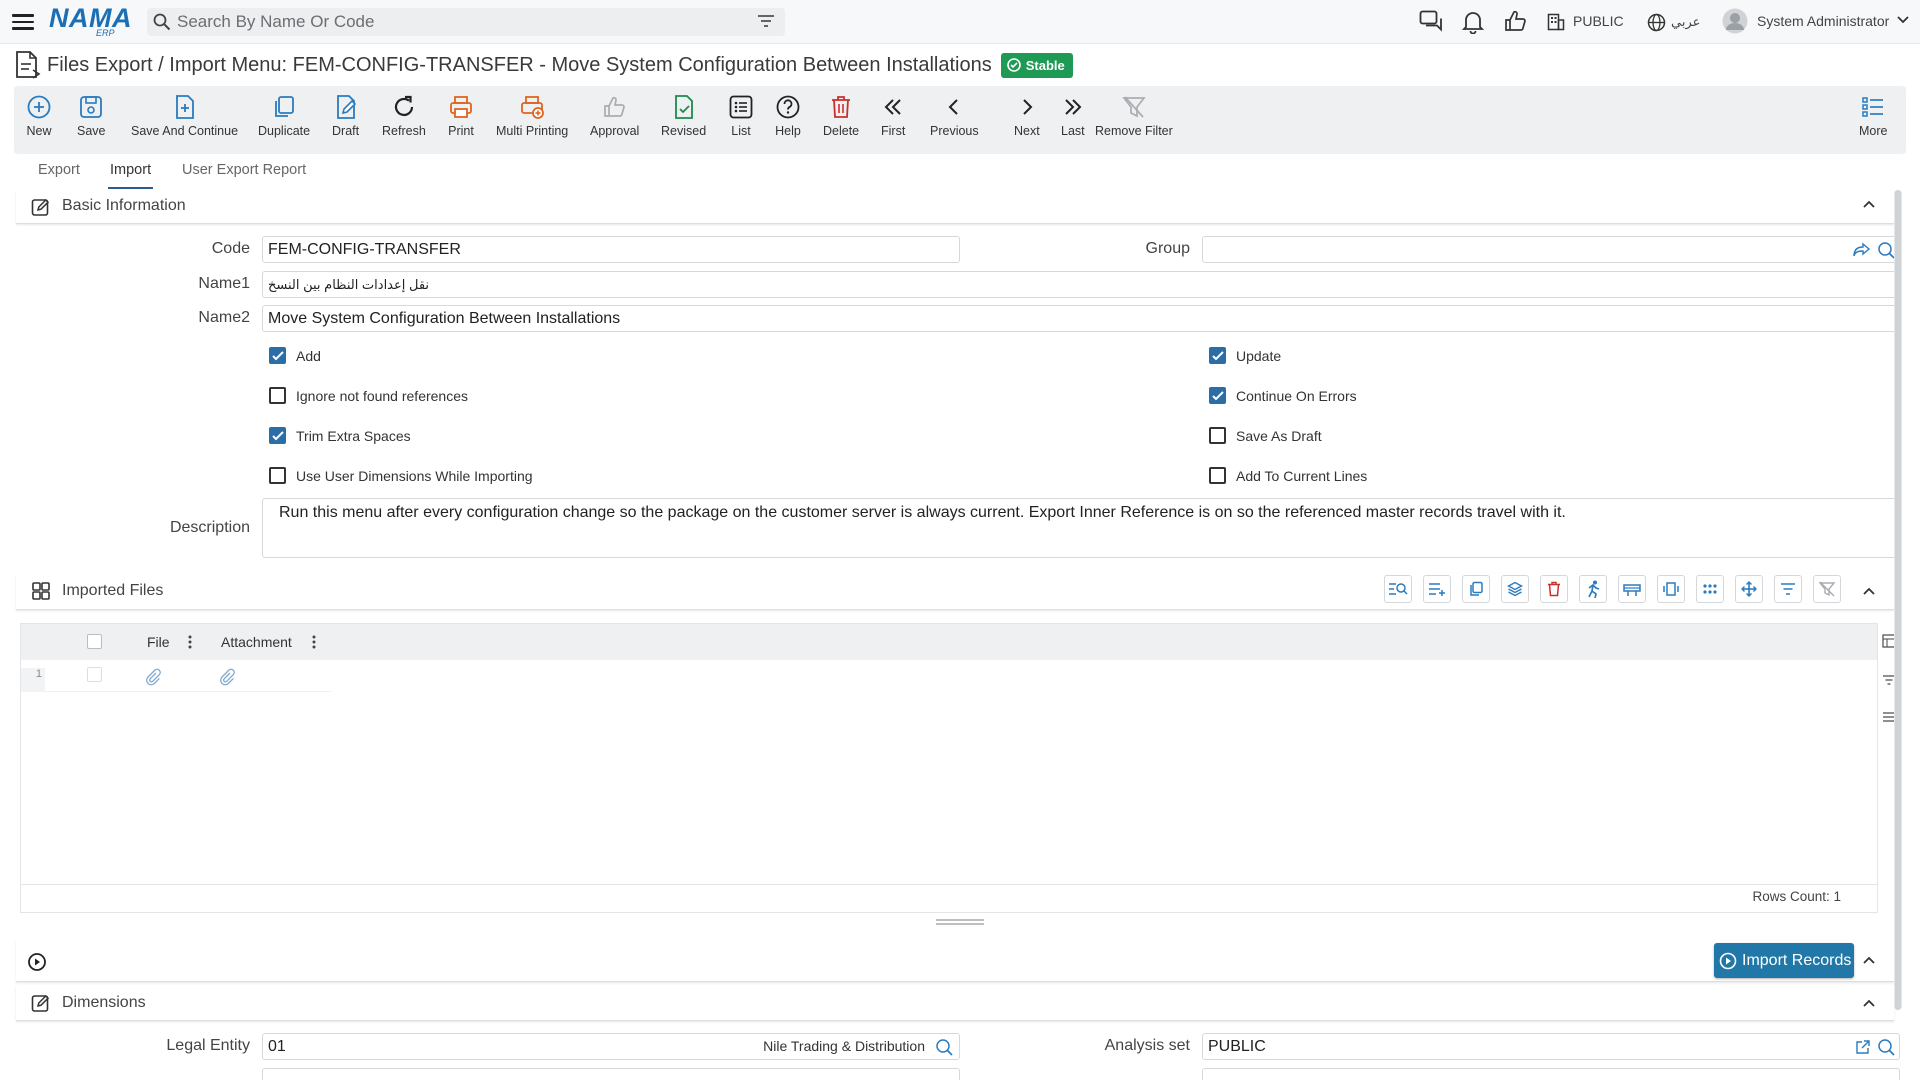  What do you see at coordinates (532, 116) in the screenshot?
I see `multi-printing-button: Multi Printing` at bounding box center [532, 116].